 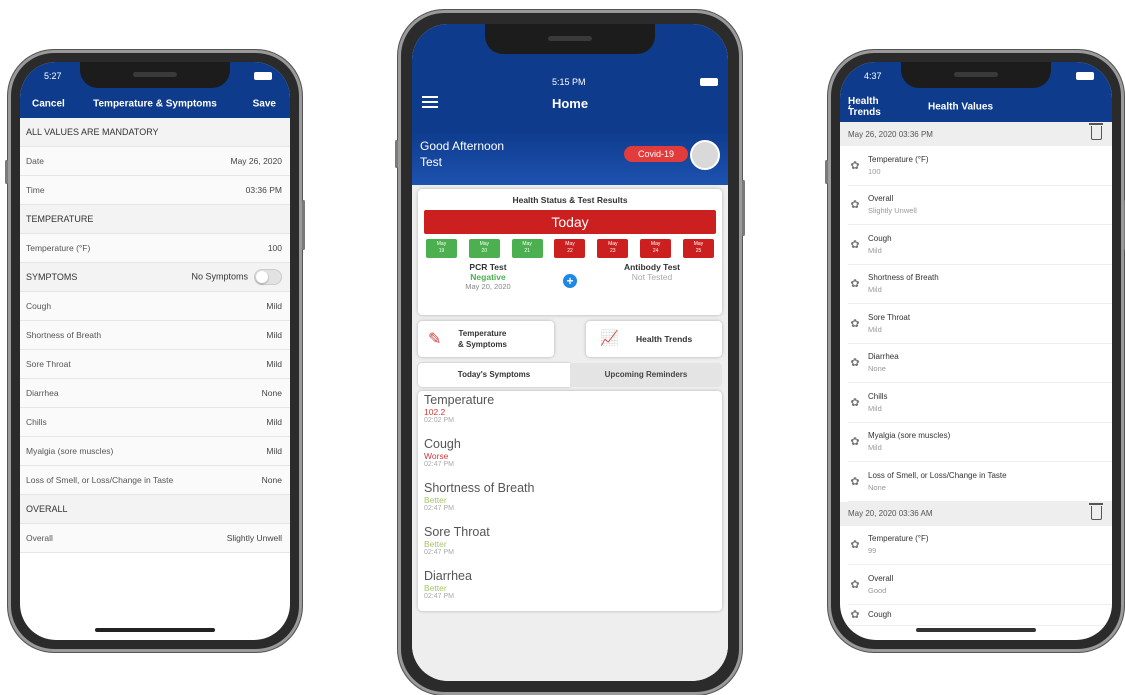 I want to click on temperature-section: TEMPERATURE, so click(x=155, y=219).